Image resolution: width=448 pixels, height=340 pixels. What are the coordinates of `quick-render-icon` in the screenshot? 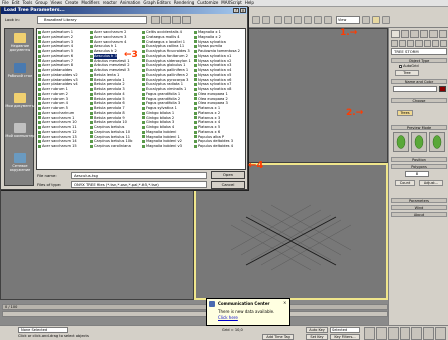 It's located at (386, 20).